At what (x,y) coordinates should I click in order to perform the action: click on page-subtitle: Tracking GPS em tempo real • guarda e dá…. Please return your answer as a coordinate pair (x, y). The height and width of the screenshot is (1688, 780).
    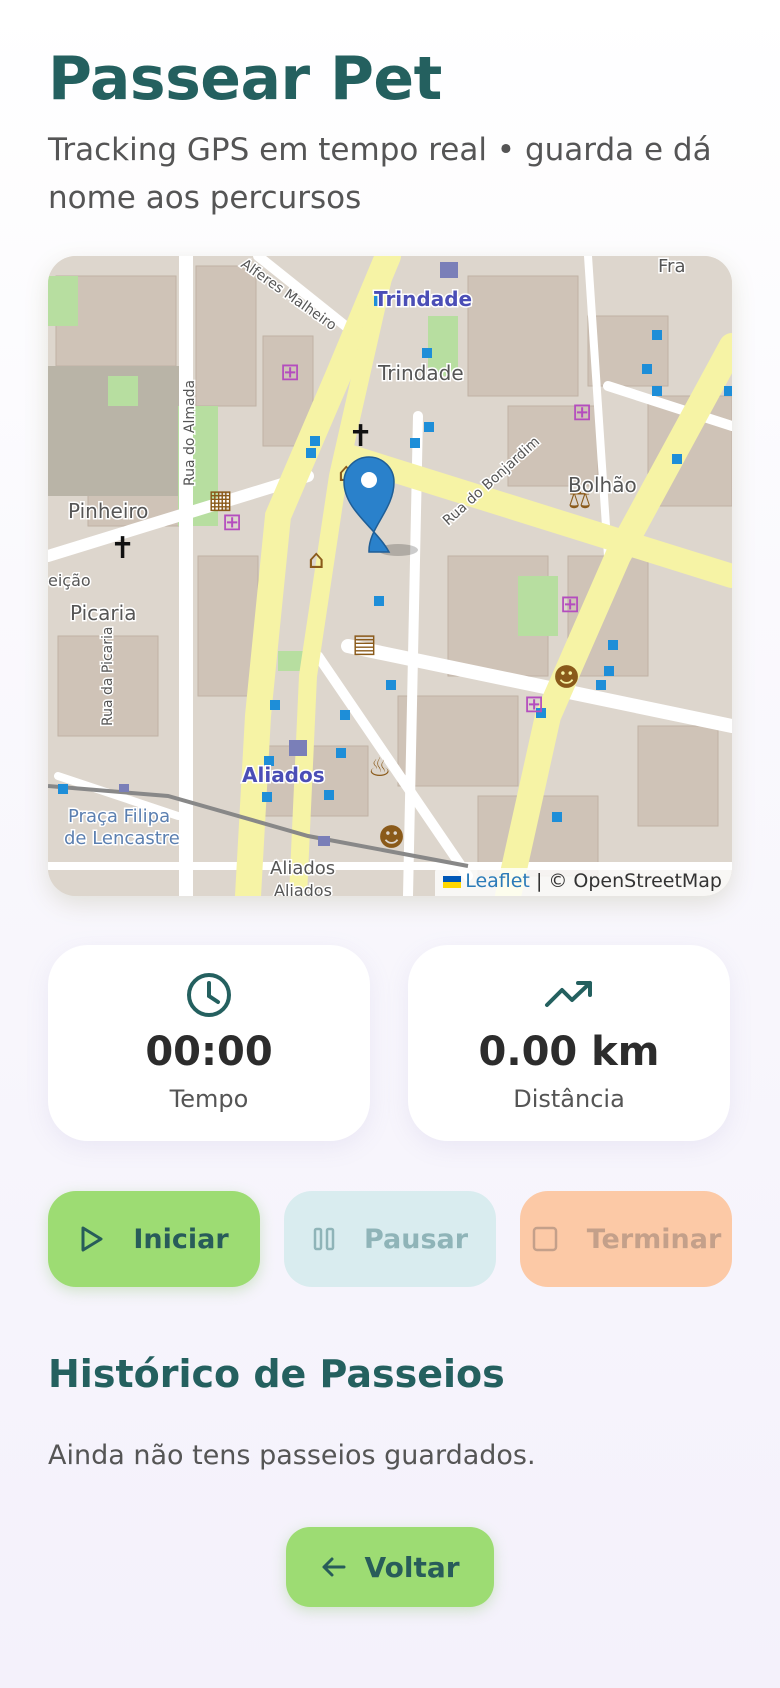
    Looking at the image, I should click on (380, 174).